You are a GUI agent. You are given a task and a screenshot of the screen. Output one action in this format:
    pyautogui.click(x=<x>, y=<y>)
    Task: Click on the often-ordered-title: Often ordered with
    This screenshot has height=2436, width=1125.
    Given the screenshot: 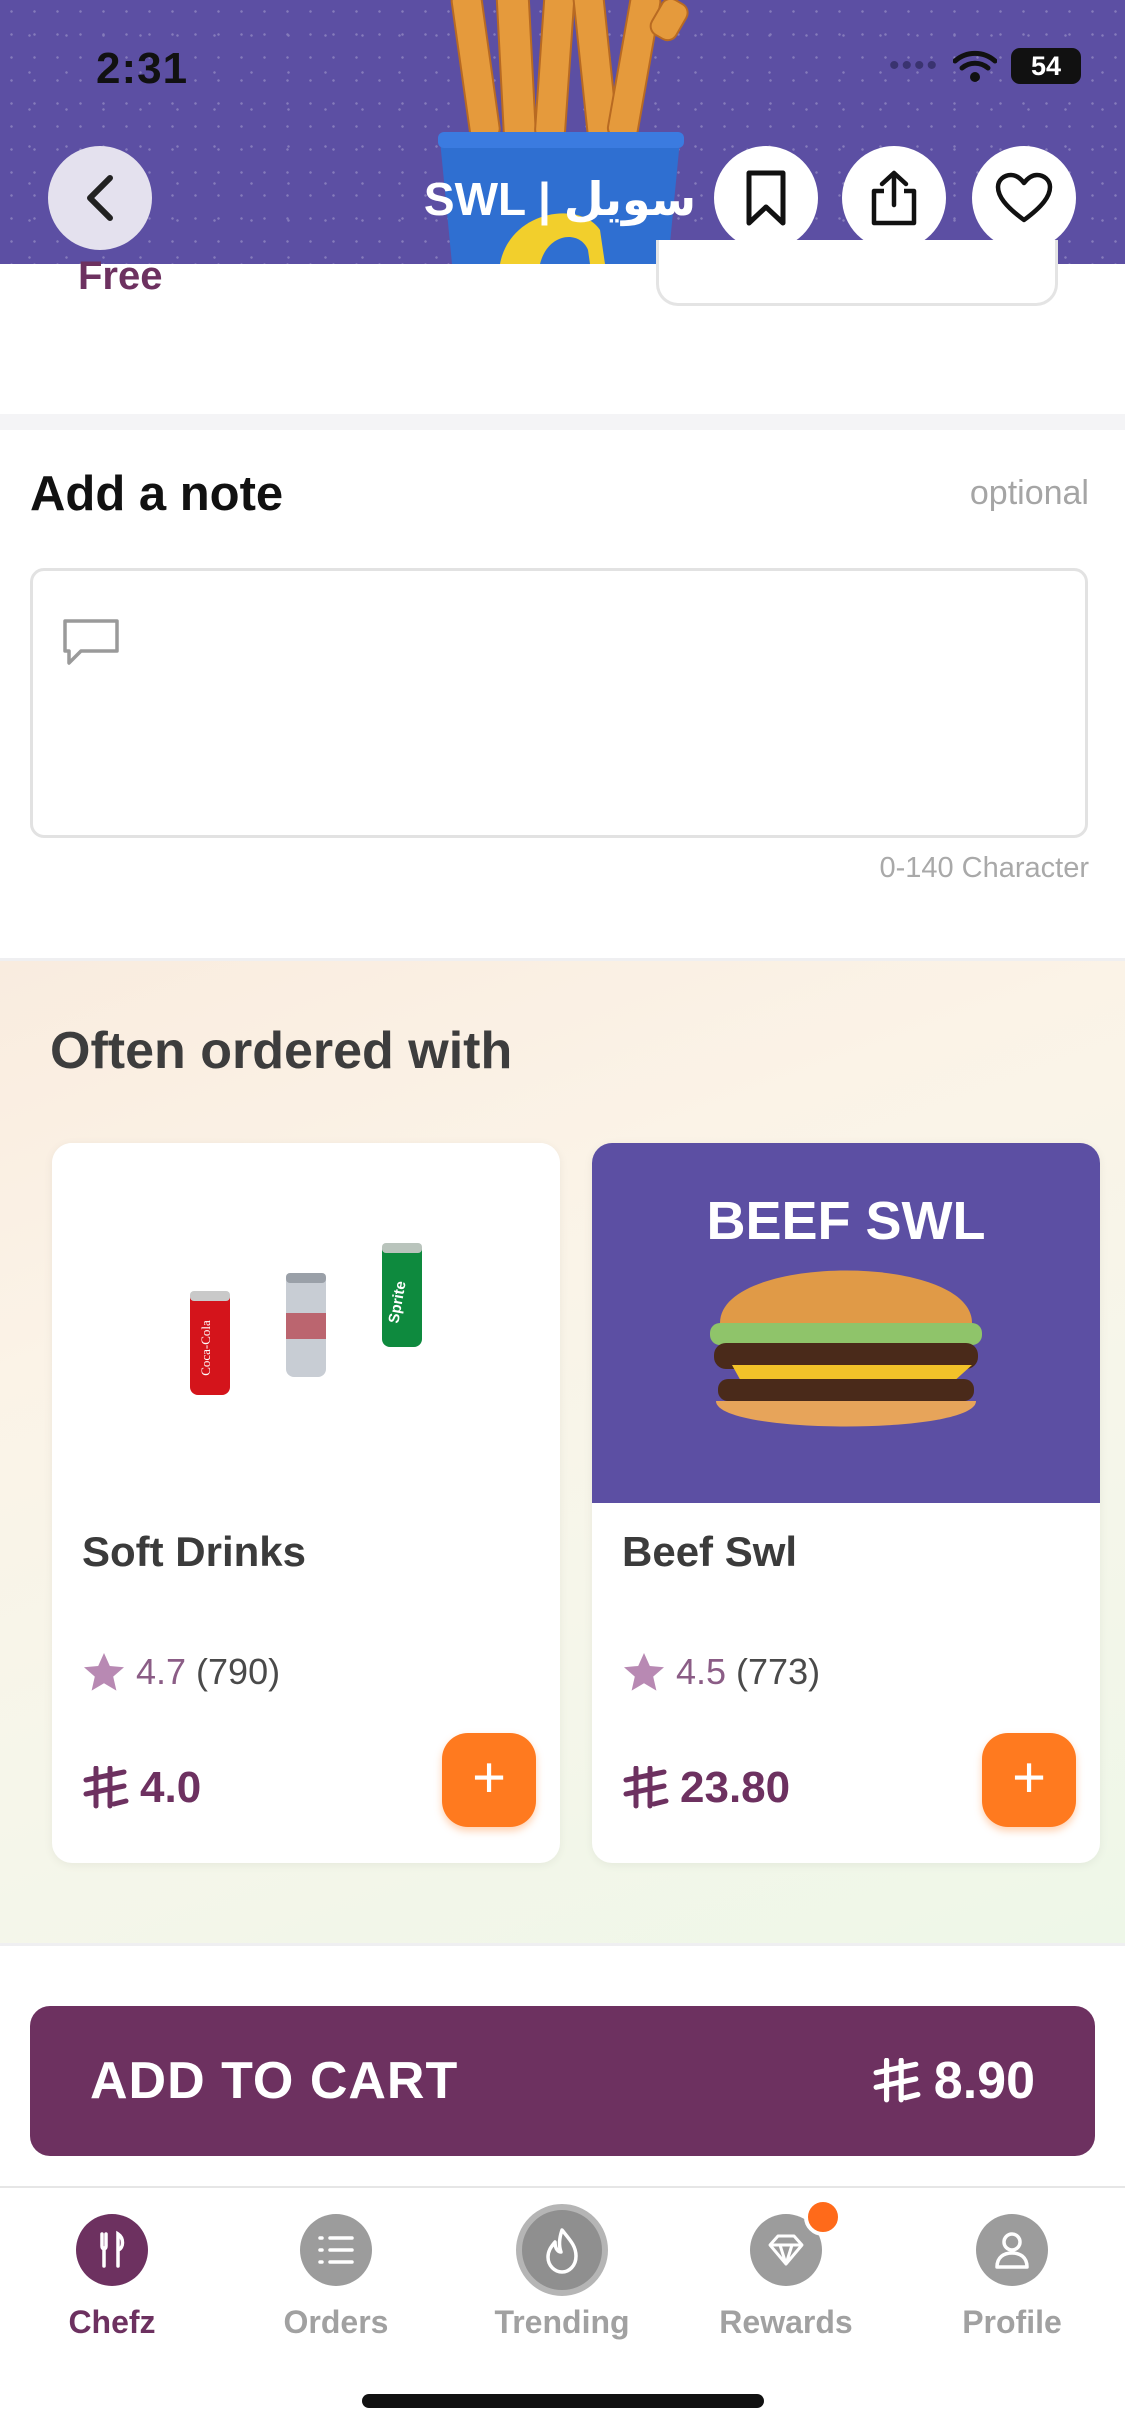 What is the action you would take?
    pyautogui.click(x=281, y=1051)
    